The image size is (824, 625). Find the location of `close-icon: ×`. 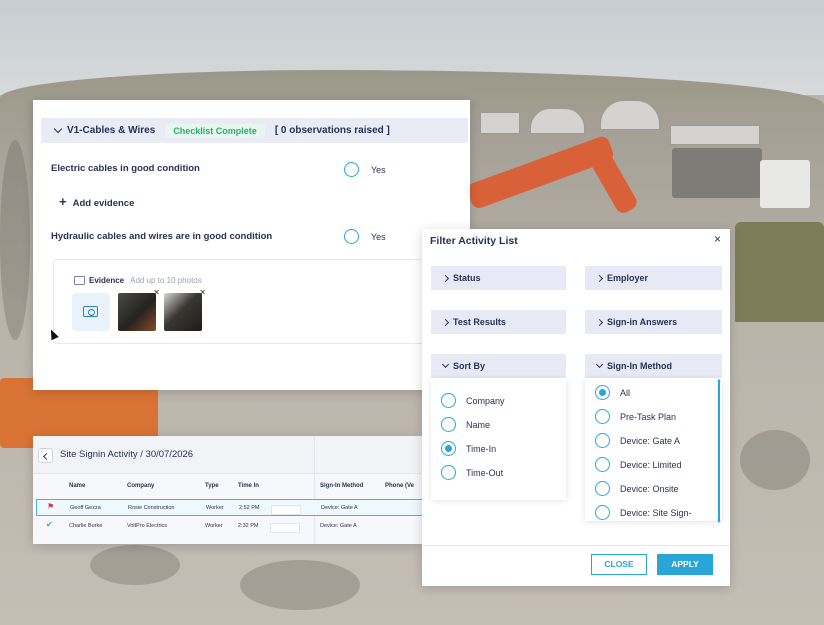

close-icon: × is located at coordinates (717, 239).